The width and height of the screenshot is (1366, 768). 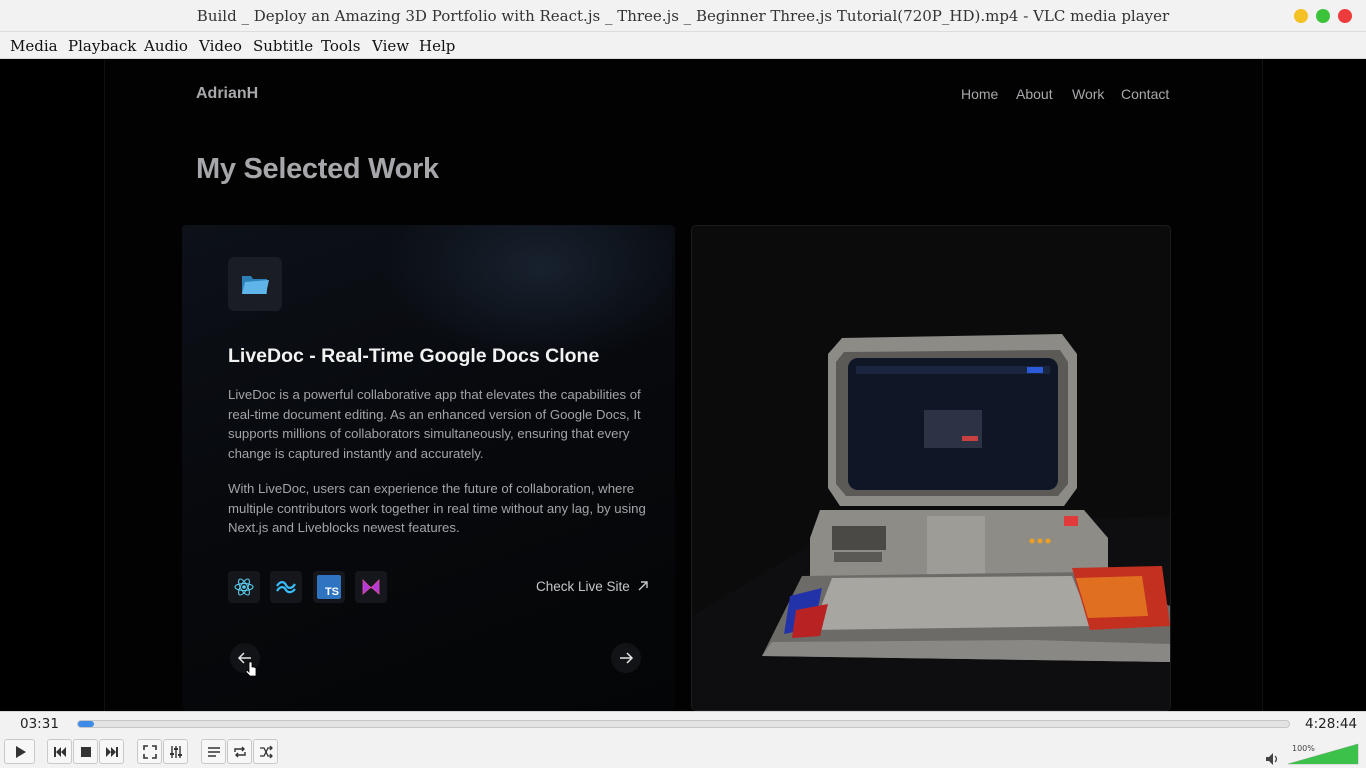 I want to click on project-logo, so click(x=255, y=284).